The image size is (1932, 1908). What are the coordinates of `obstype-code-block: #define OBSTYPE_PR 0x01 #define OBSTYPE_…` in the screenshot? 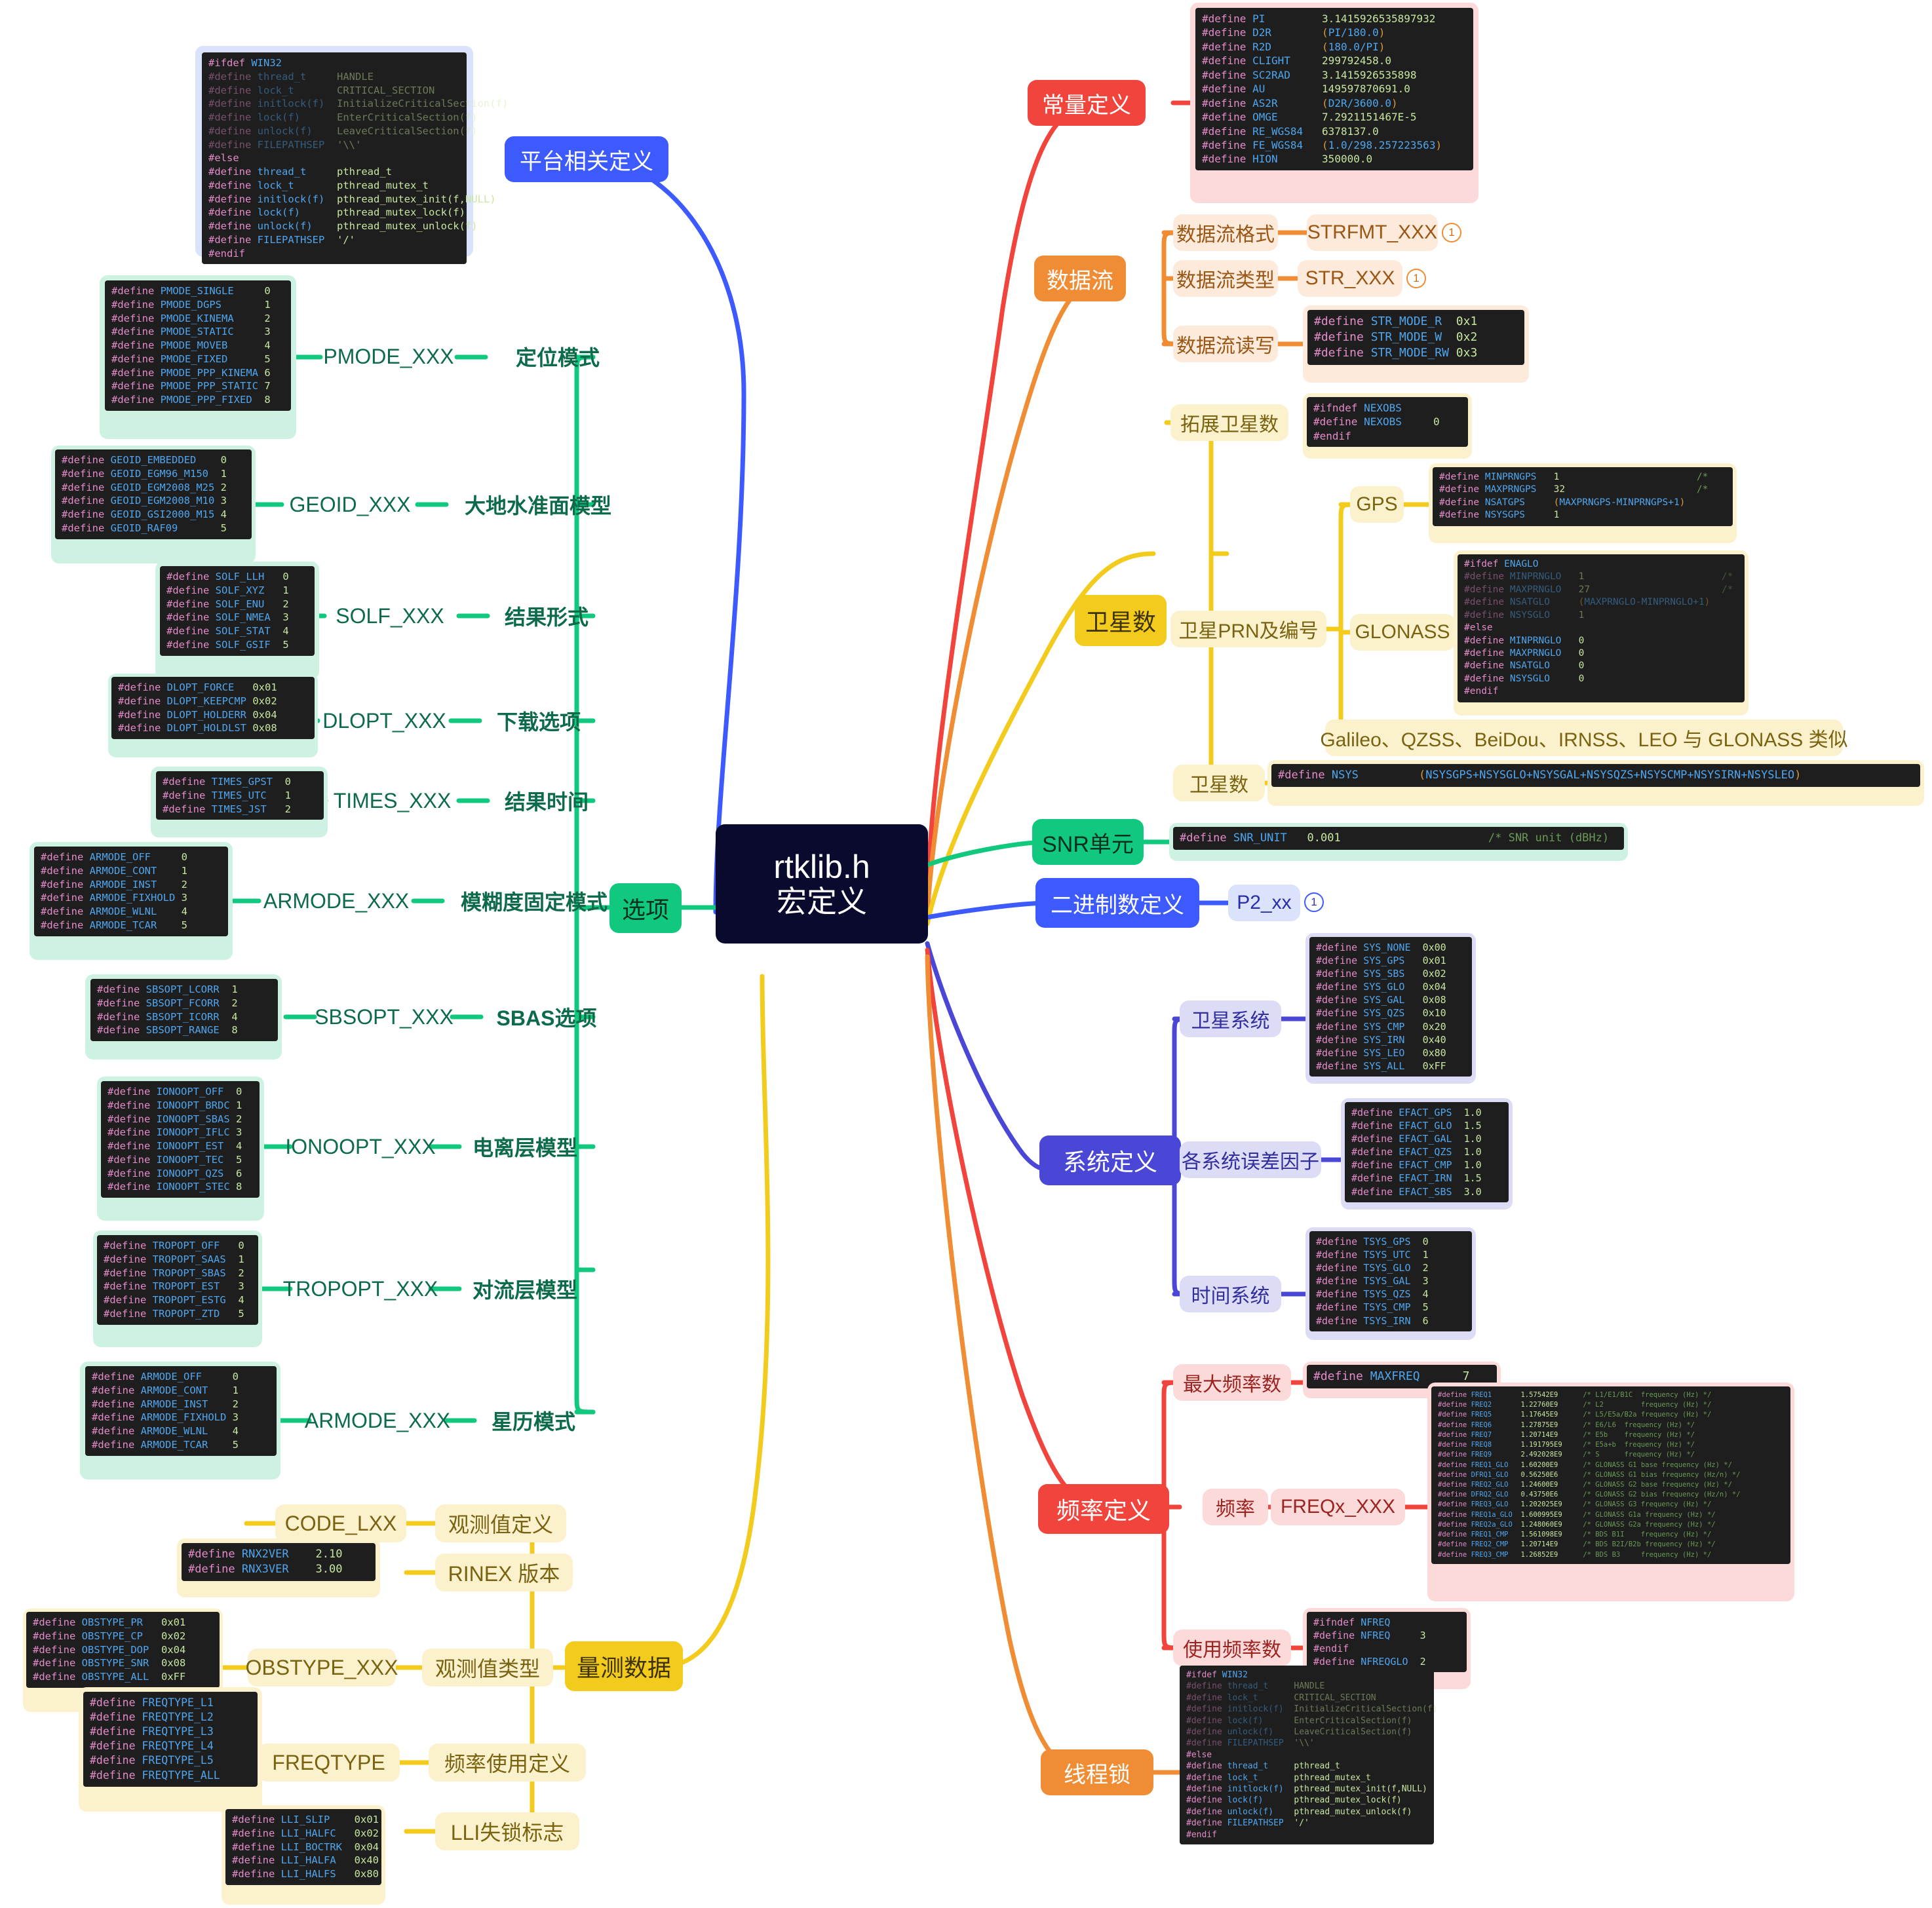 It's located at (123, 1650).